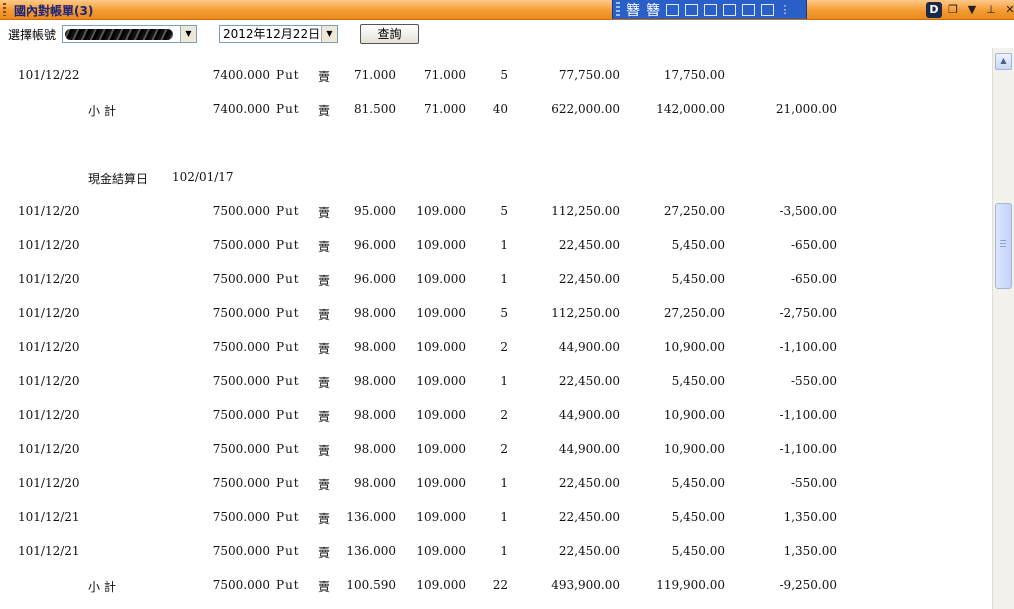 Image resolution: width=1014 pixels, height=609 pixels. Describe the element at coordinates (375, 211) in the screenshot. I see `price-cell: 95.000` at that location.